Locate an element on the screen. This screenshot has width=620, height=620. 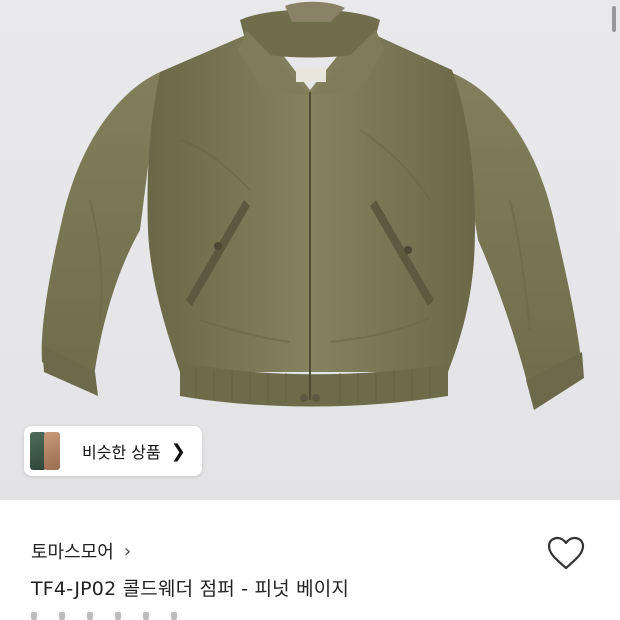
product-title: TF4-JP02 콜드웨더 점퍼 - 피넛 베이지 is located at coordinates (190, 589).